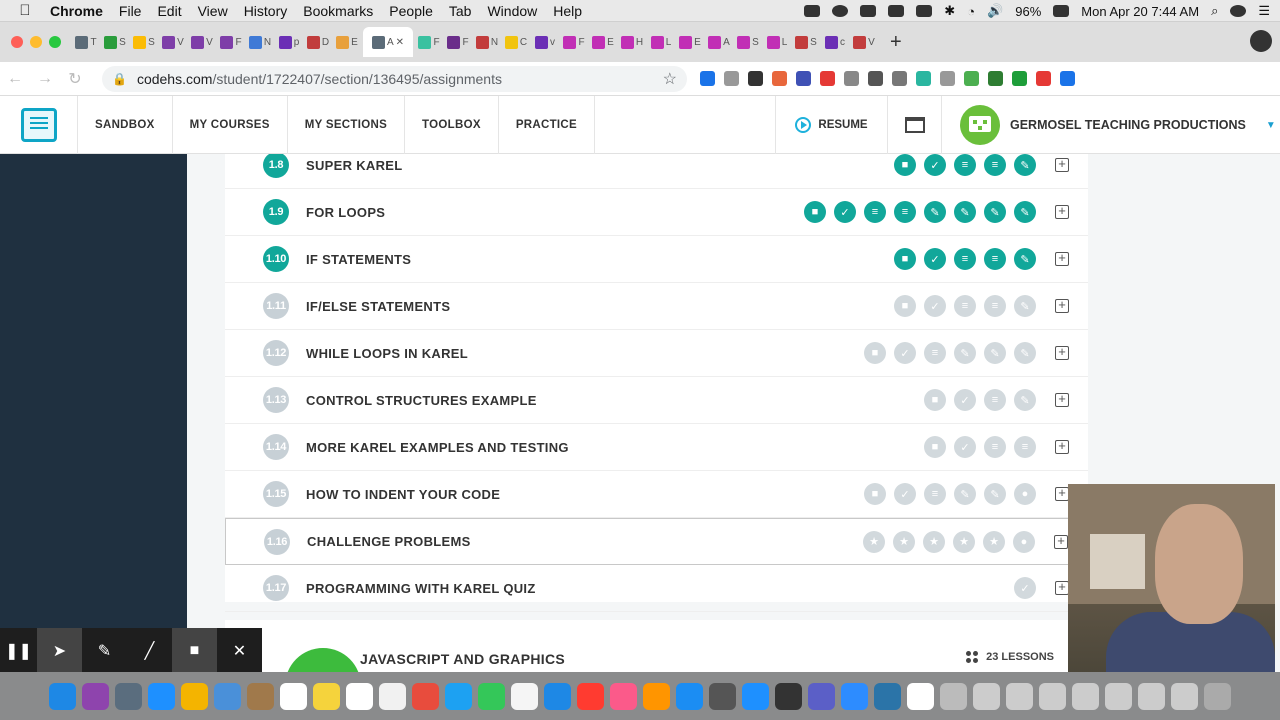 The height and width of the screenshot is (720, 1280). I want to click on browser-tab: D, so click(318, 42).